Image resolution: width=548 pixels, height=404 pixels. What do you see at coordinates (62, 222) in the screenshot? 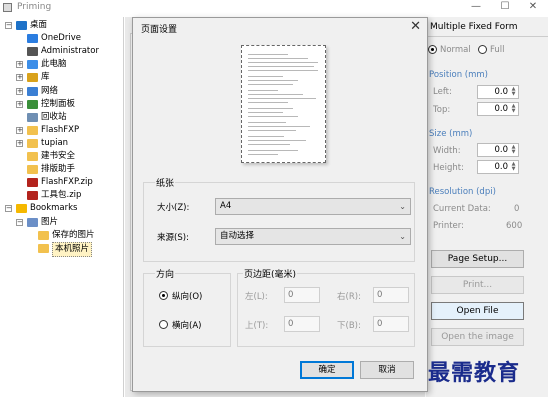
I see `tree-item: − 图片` at bounding box center [62, 222].